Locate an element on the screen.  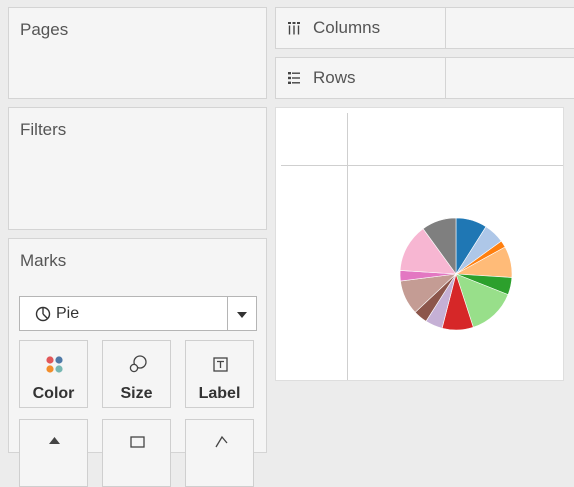
filters-shelf: Filters is located at coordinates (137, 168).